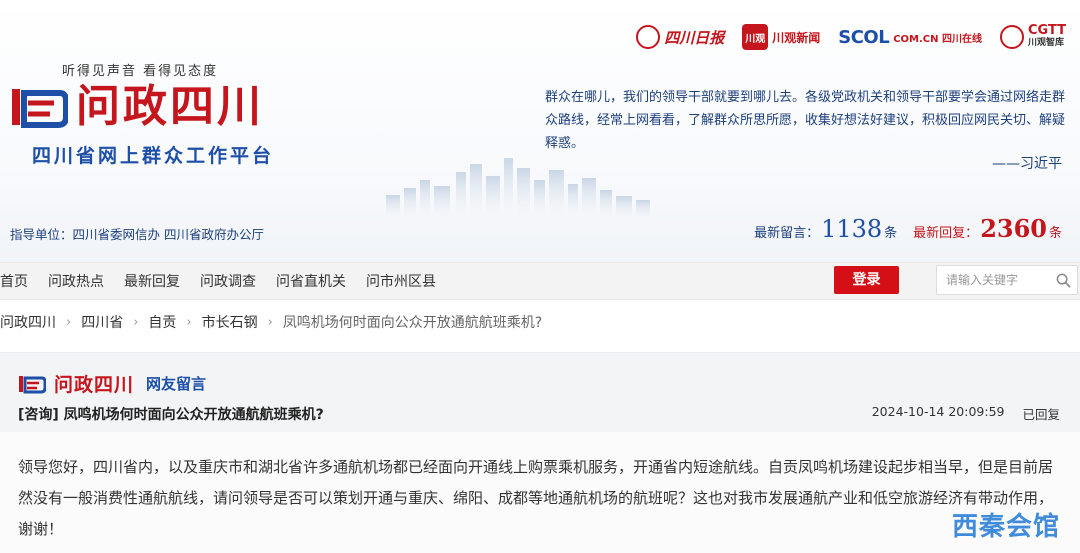  Describe the element at coordinates (152, 282) in the screenshot. I see `nav-item-latest-replies: 最新回复` at that location.